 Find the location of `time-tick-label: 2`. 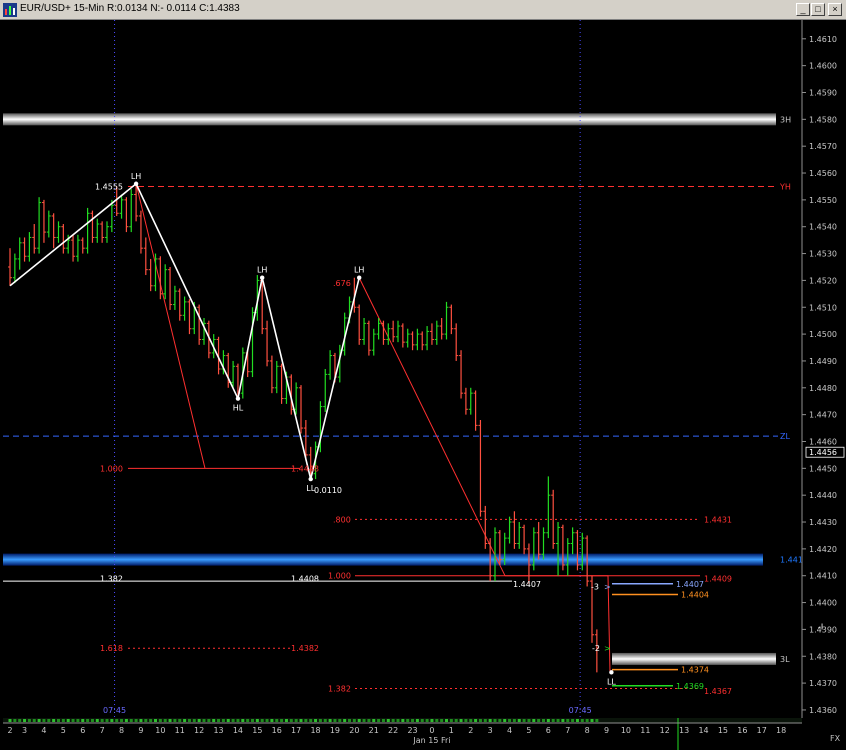

time-tick-label: 2 is located at coordinates (9, 730).